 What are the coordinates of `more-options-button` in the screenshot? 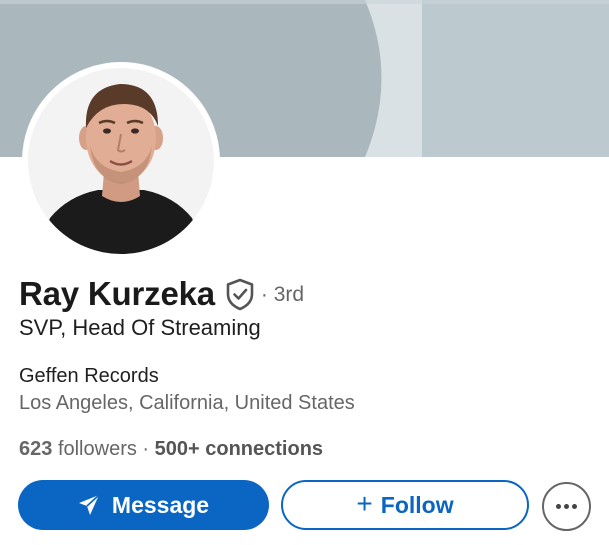 It's located at (566, 506).